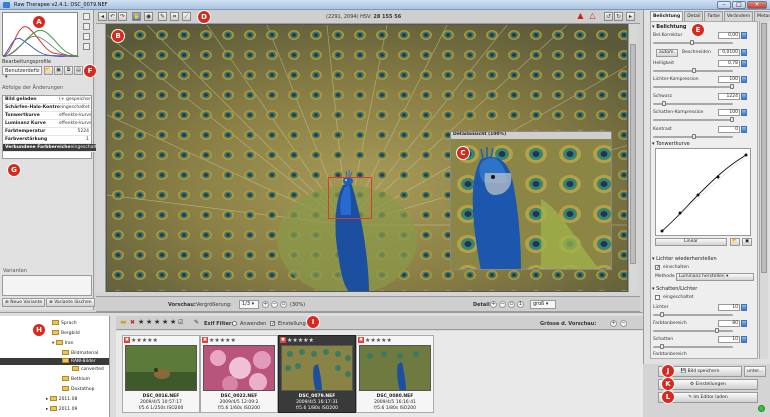 The image size is (770, 417). Describe the element at coordinates (70, 302) in the screenshot. I see `delete-variant-button: ⊗ Variante löschen` at that location.